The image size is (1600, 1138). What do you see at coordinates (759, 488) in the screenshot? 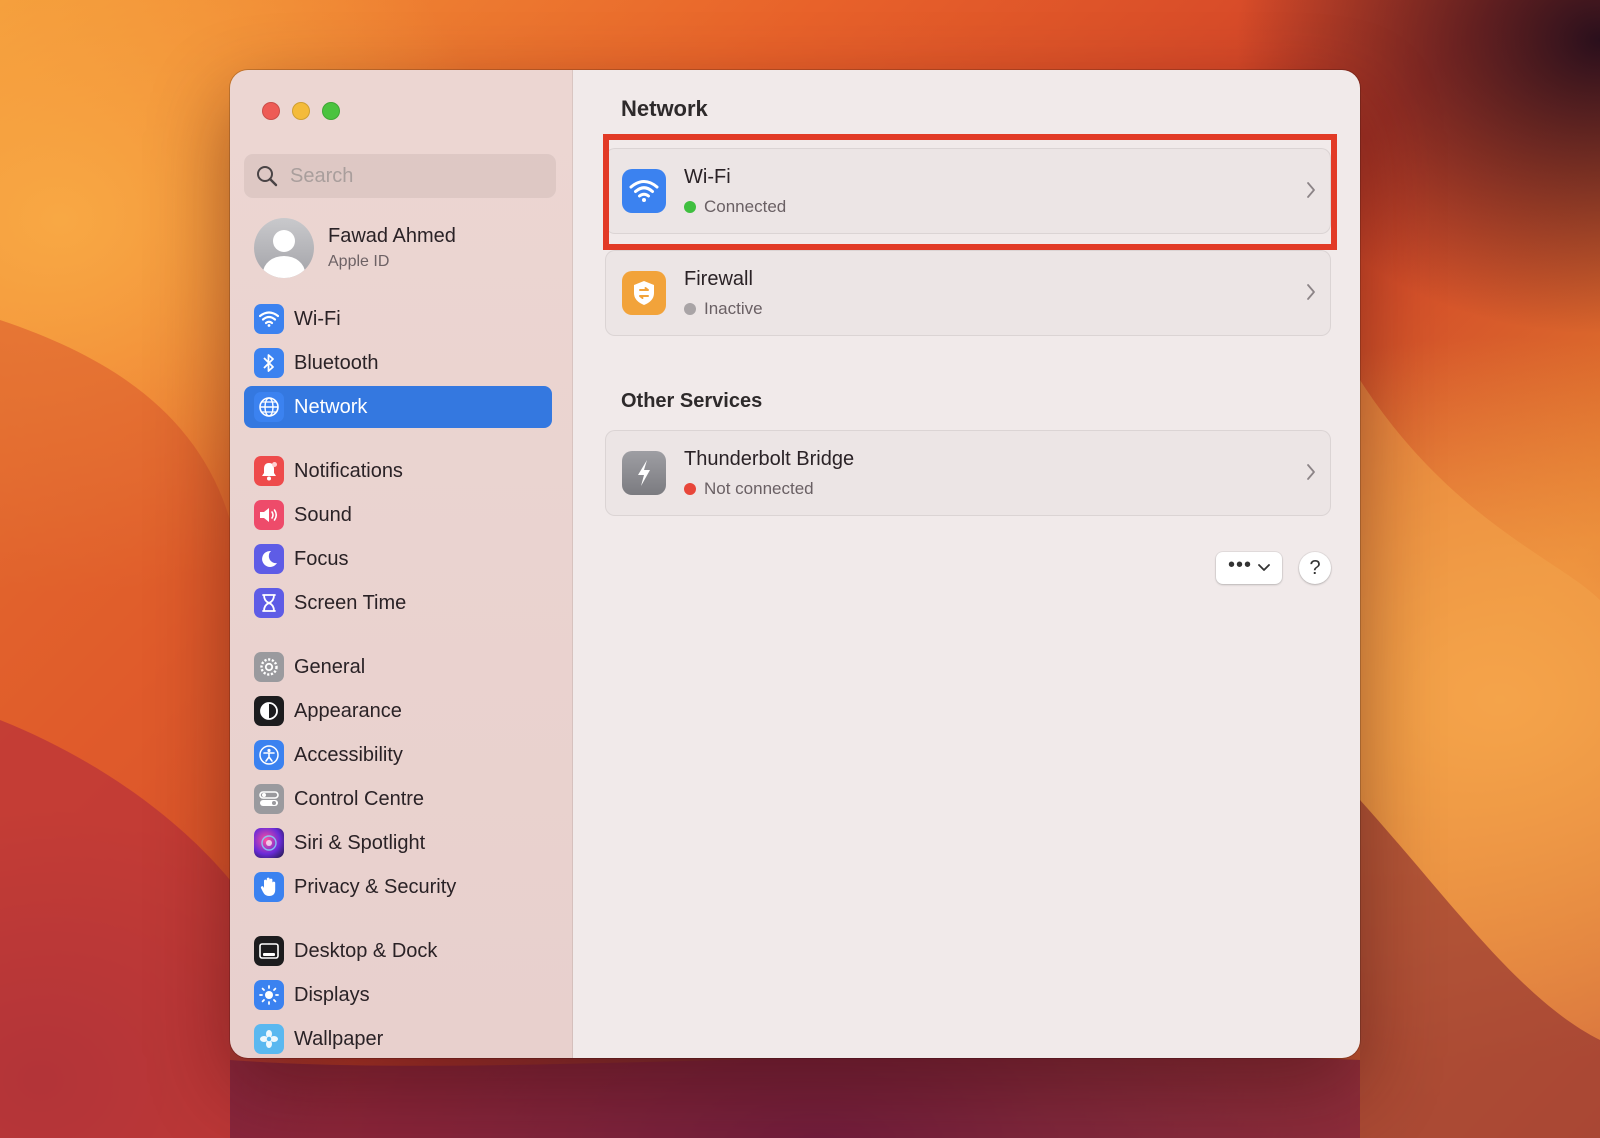
I see `service-status-text: Not connected` at bounding box center [759, 488].